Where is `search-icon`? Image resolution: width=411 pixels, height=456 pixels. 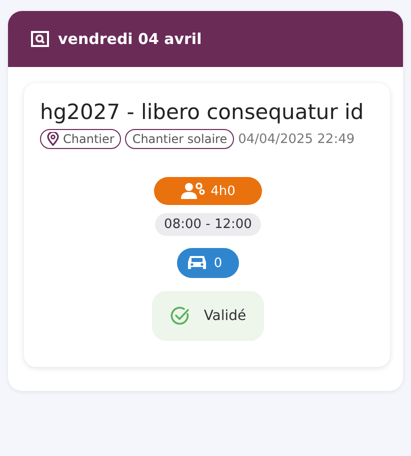 search-icon is located at coordinates (40, 39).